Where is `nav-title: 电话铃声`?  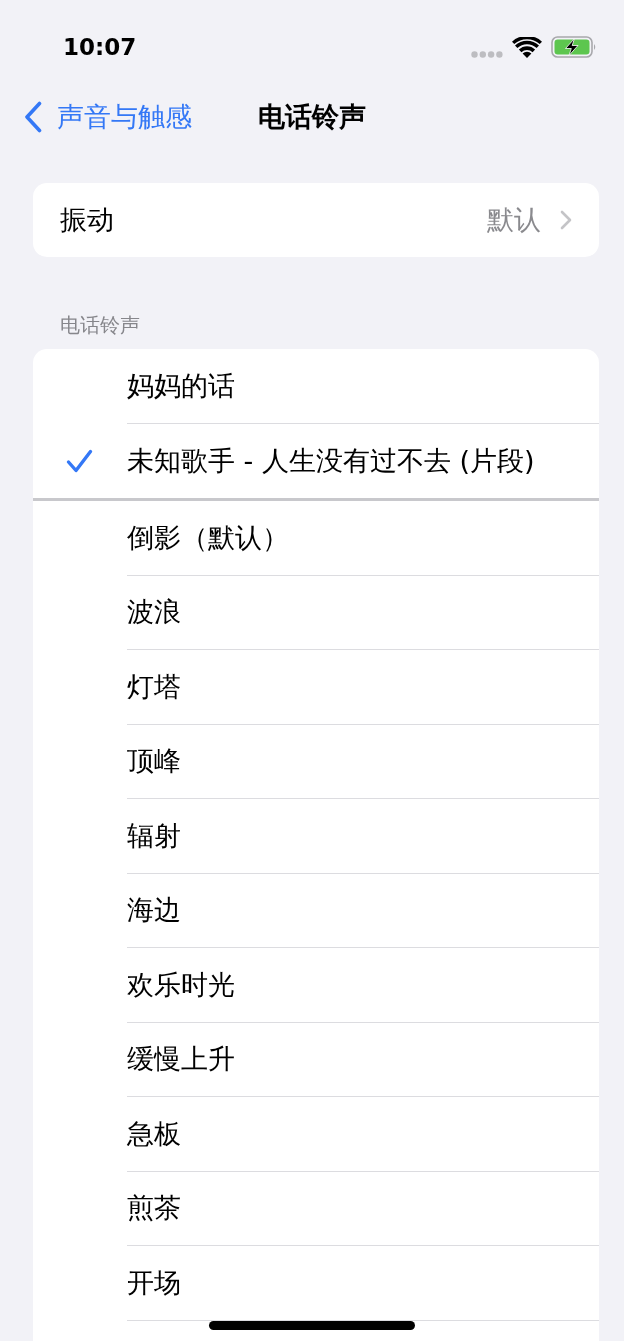 nav-title: 电话铃声 is located at coordinates (312, 117).